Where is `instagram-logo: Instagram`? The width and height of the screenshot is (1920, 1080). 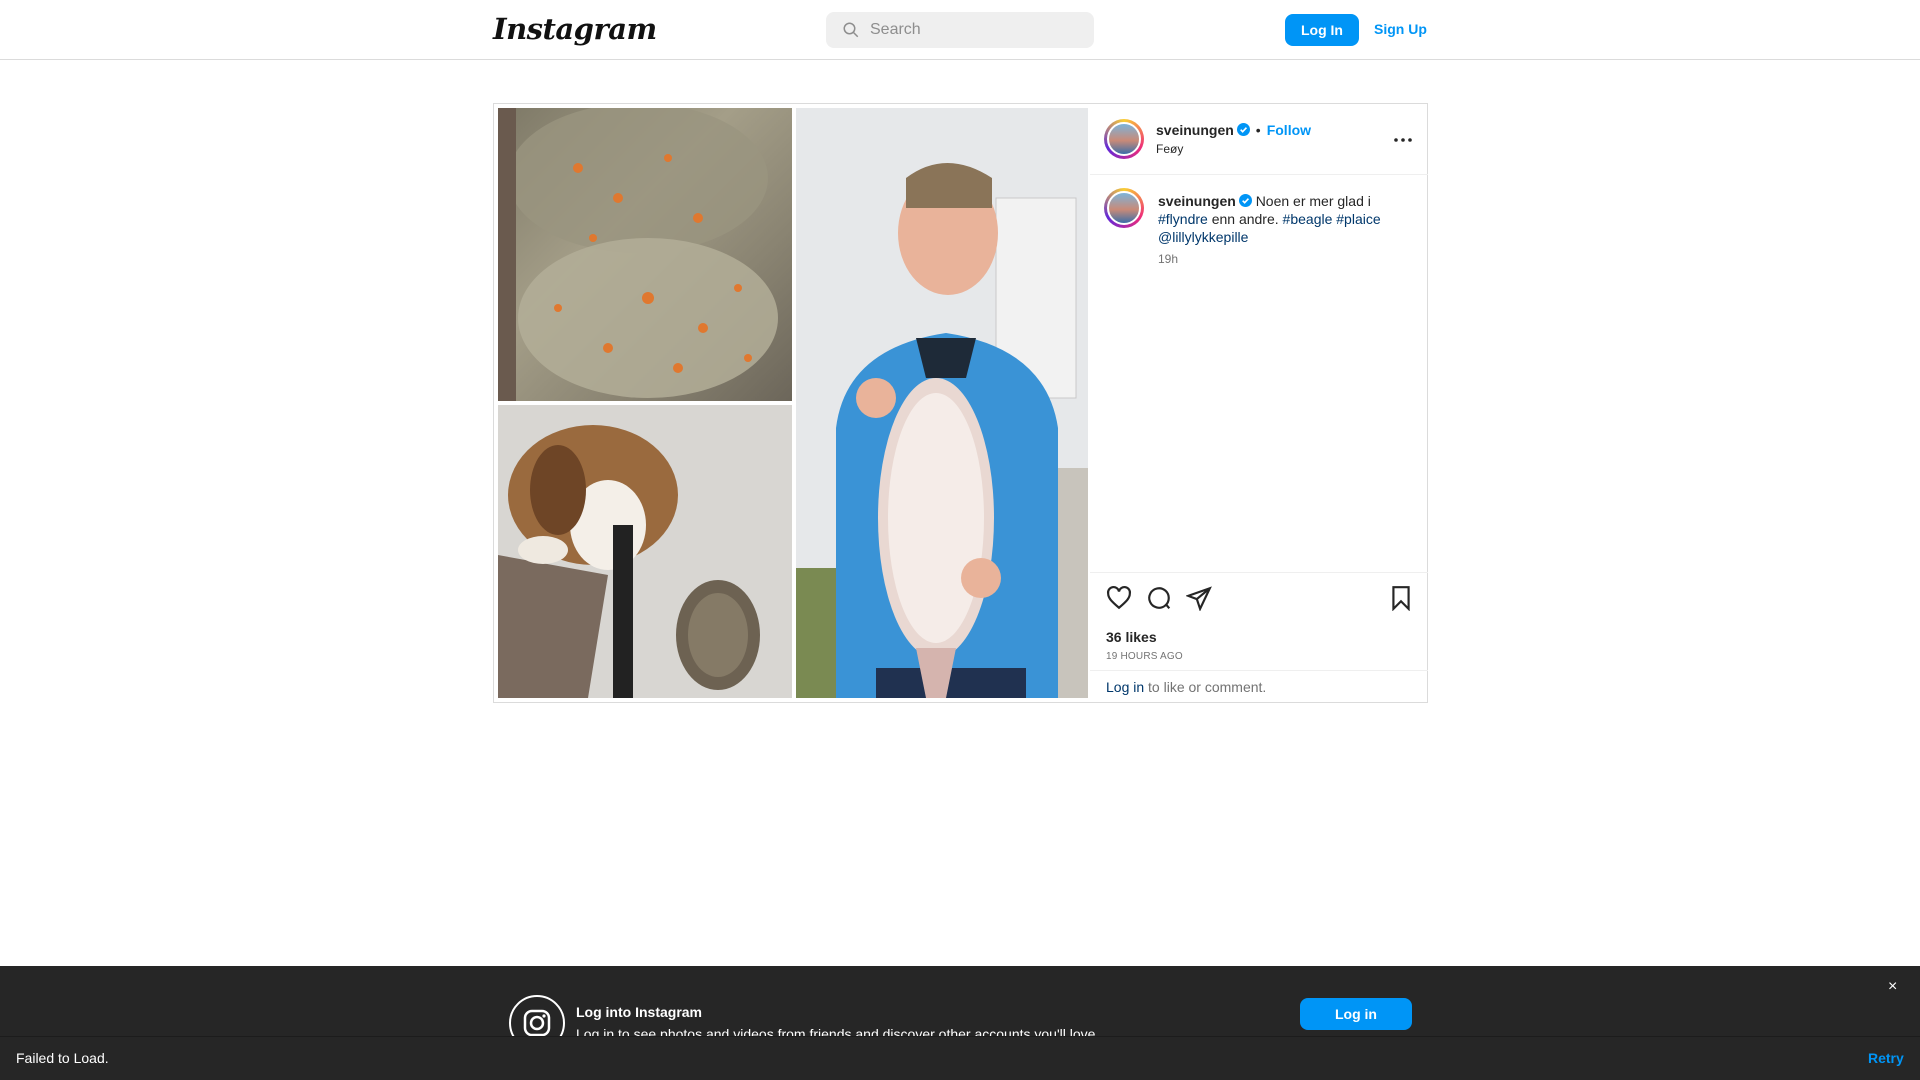 instagram-logo: Instagram is located at coordinates (575, 29).